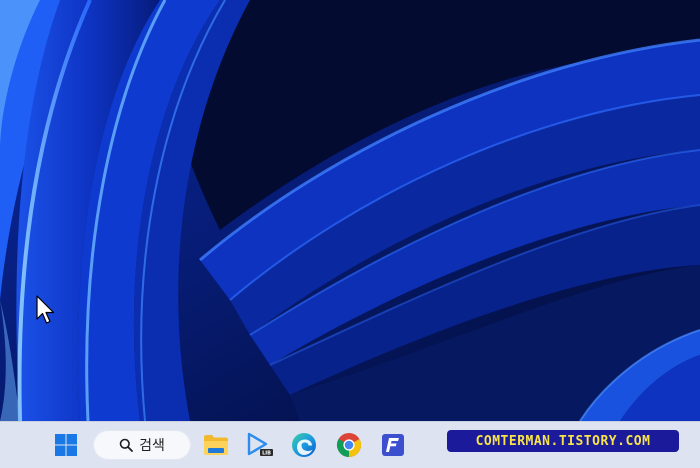 The height and width of the screenshot is (468, 700). I want to click on search-icon, so click(126, 445).